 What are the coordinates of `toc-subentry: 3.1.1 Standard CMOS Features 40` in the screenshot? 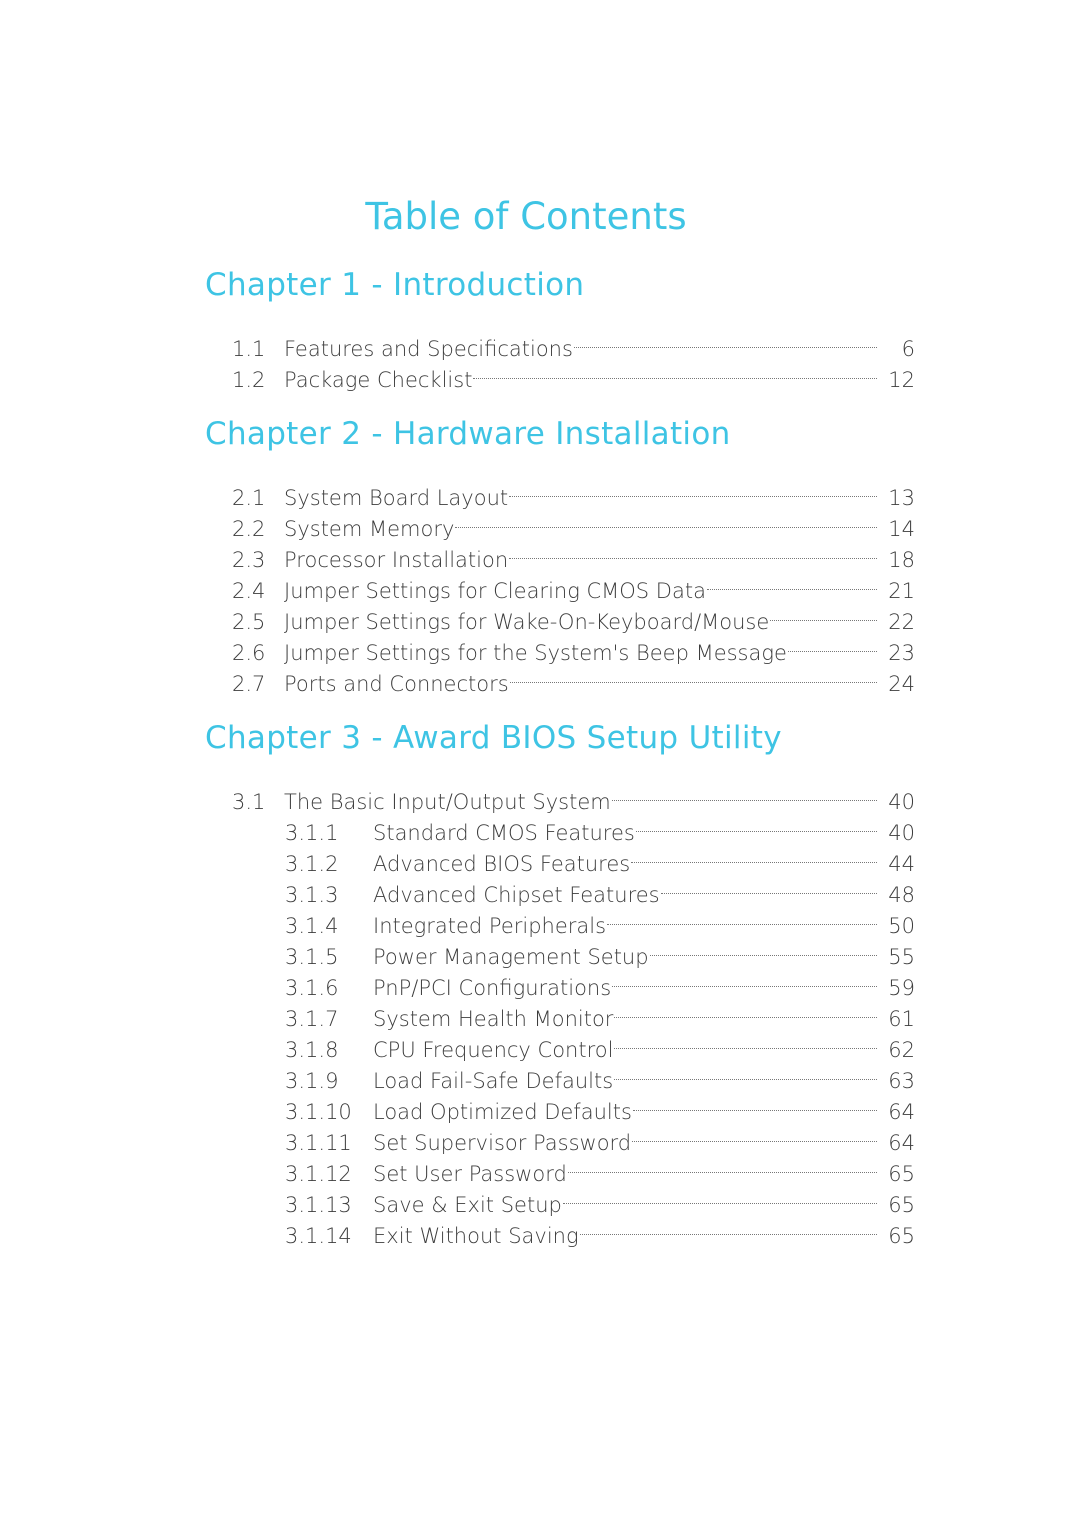 It's located at (560, 827).